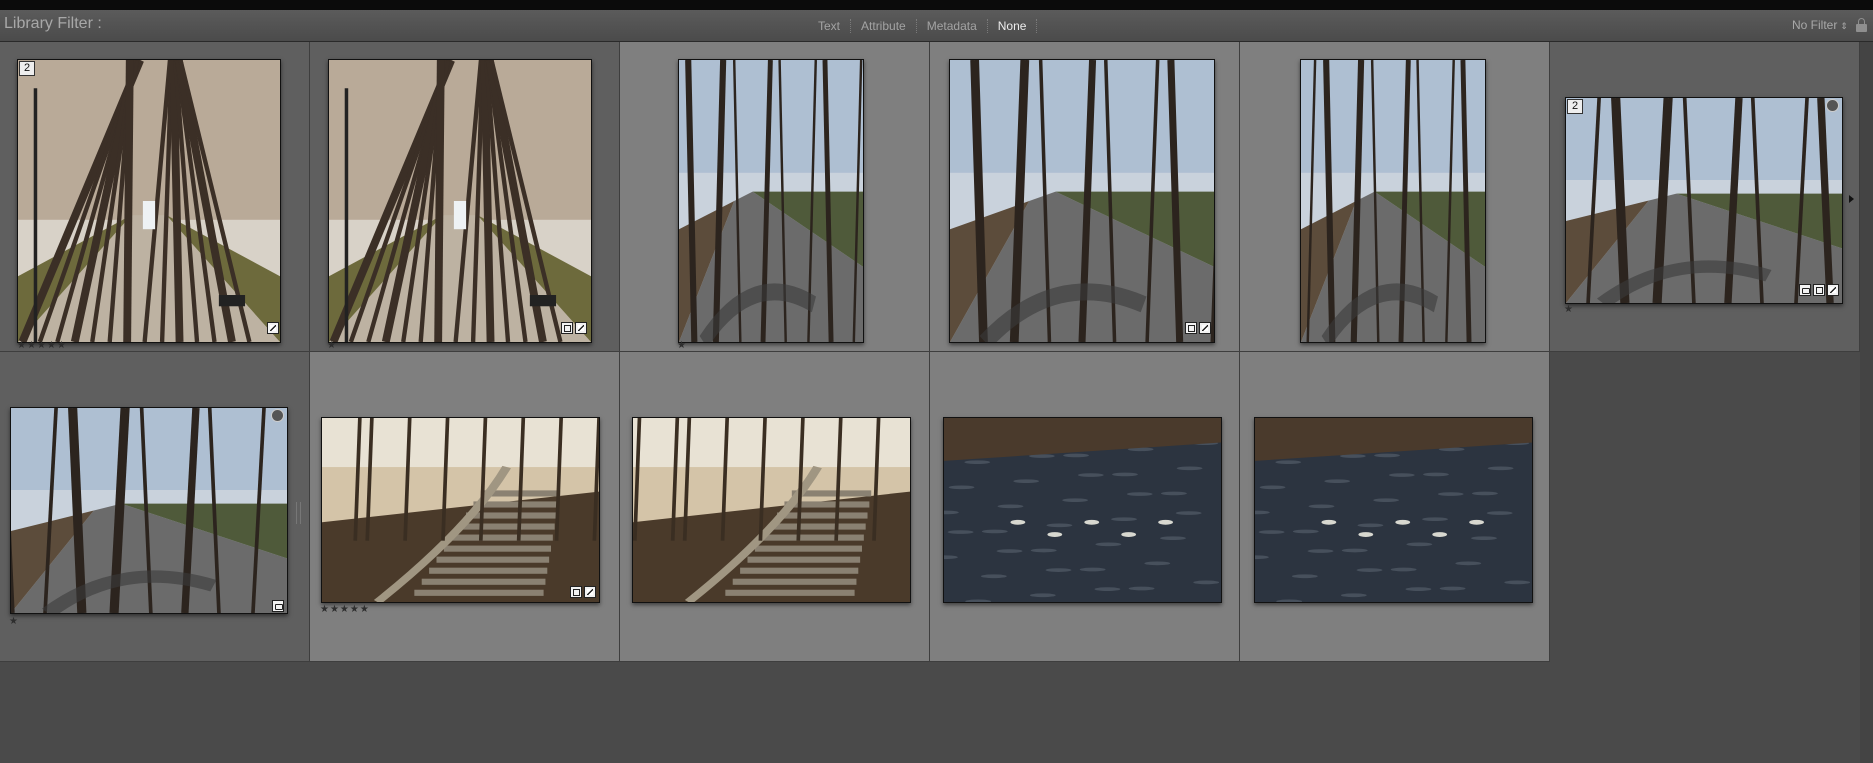  I want to click on lock-icon, so click(1861, 25).